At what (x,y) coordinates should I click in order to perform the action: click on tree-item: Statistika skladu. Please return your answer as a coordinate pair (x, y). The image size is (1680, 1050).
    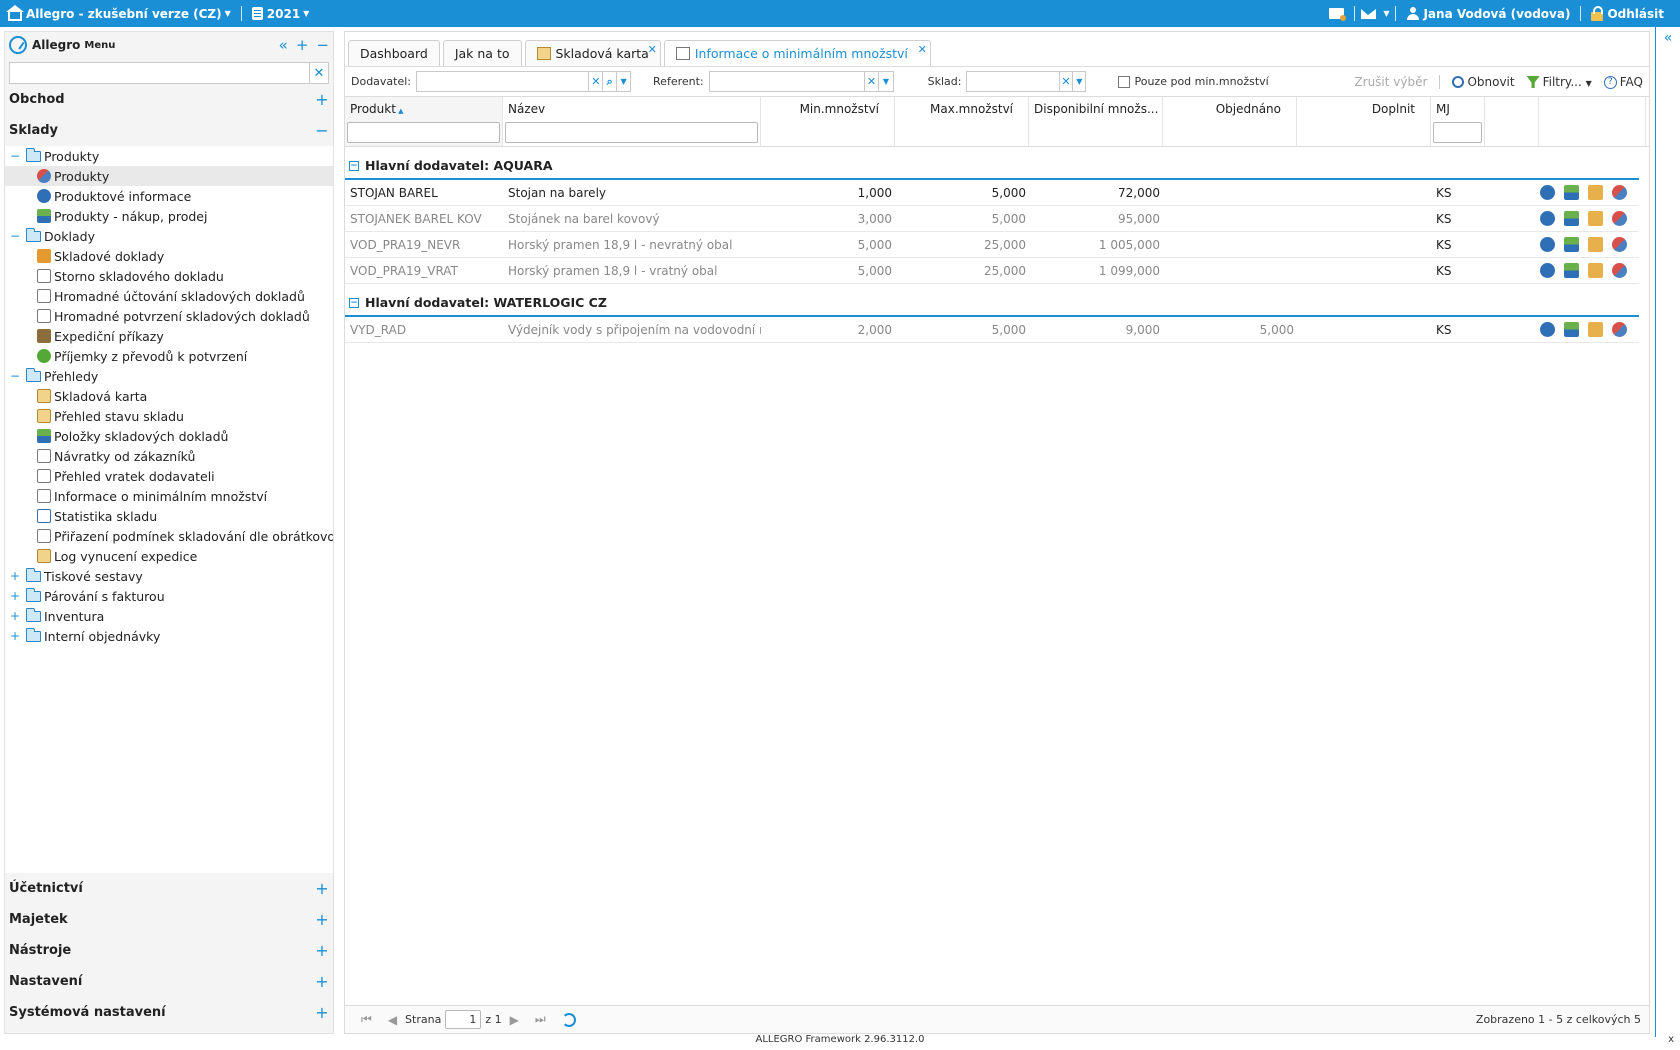
    Looking at the image, I should click on (169, 516).